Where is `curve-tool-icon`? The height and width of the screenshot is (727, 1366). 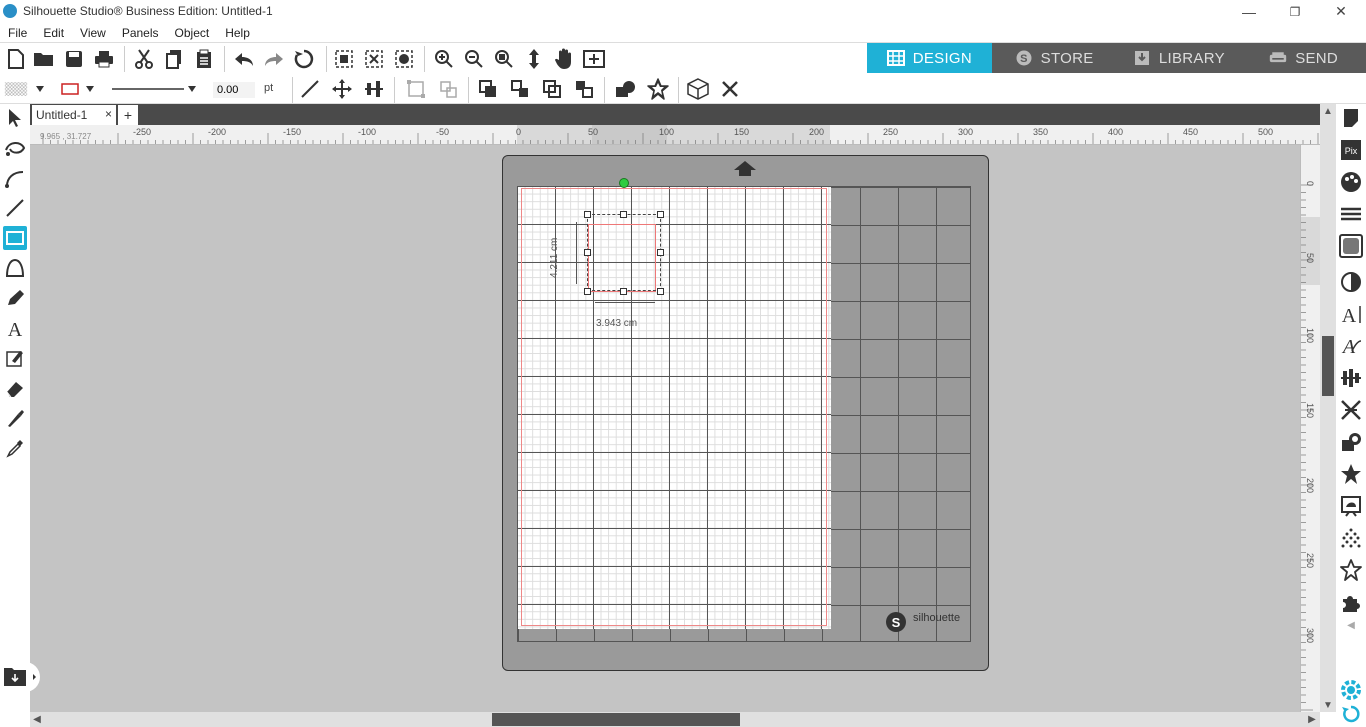
curve-tool-icon is located at coordinates (15, 178).